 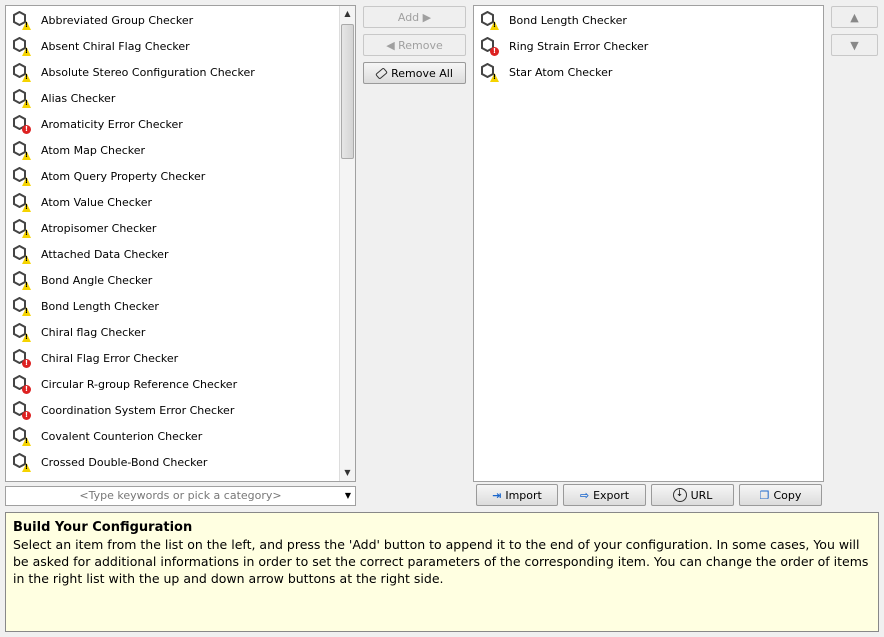 What do you see at coordinates (122, 436) in the screenshot?
I see `list-item-label: Covalent Counterion Checker` at bounding box center [122, 436].